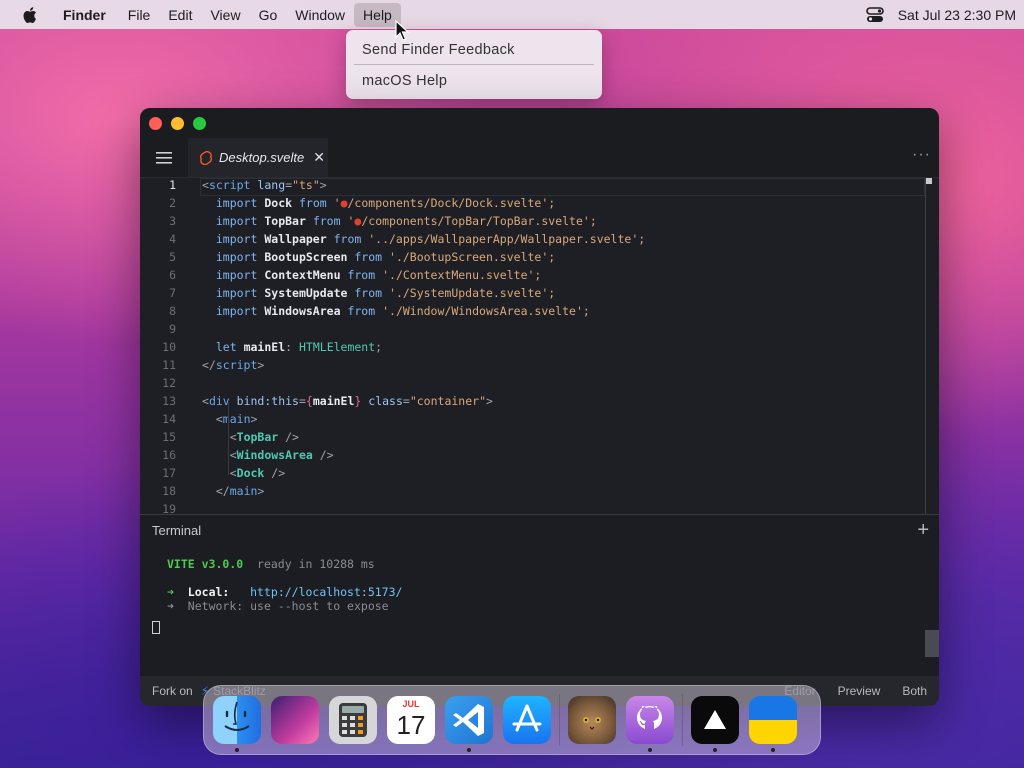 This screenshot has height=768, width=1024. Describe the element at coordinates (248, 455) in the screenshot. I see `code-line: 16 <WindowsArea />` at that location.